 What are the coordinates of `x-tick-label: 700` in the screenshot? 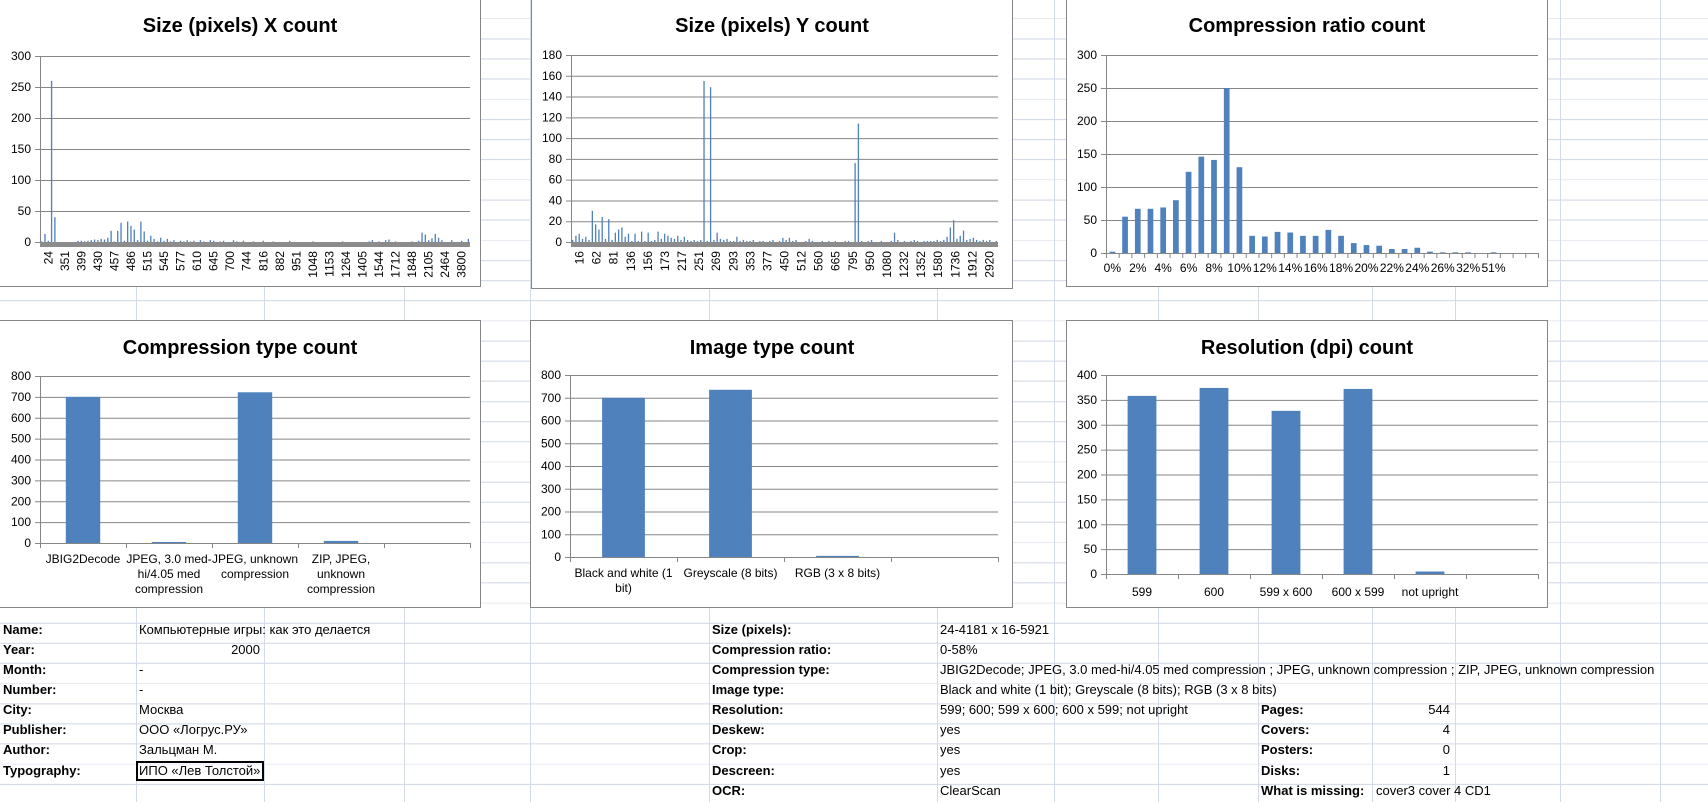 It's located at (230, 261).